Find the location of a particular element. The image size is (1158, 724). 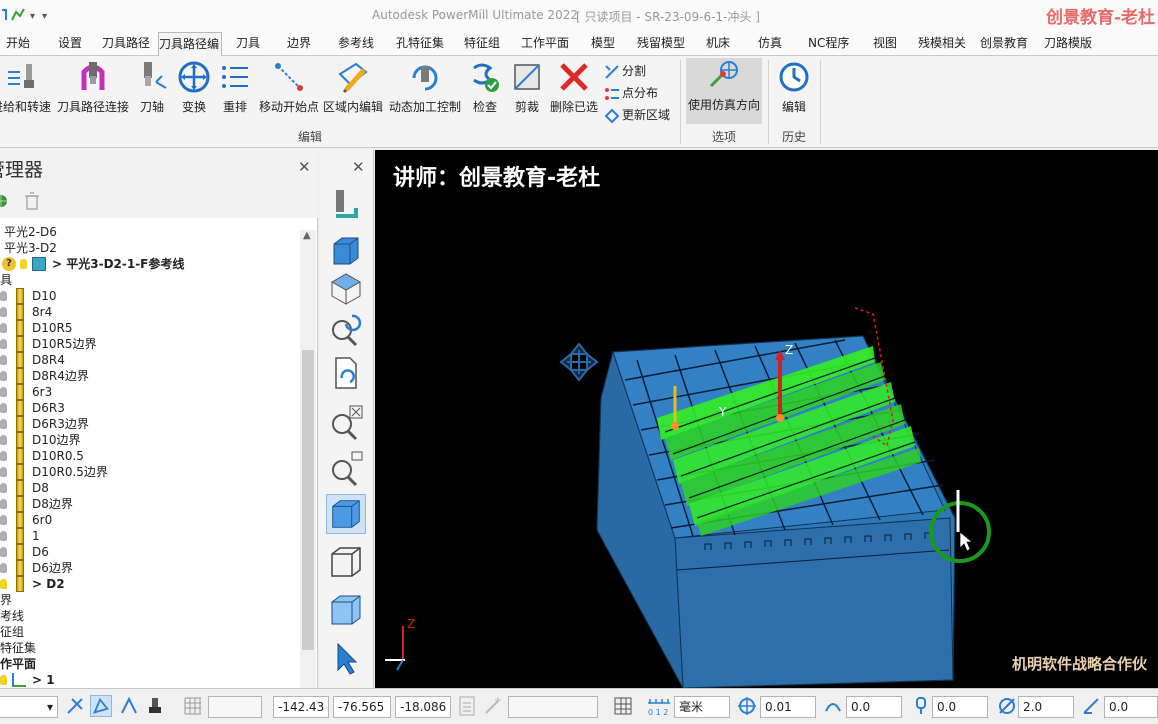

axial-thickness-icon is located at coordinates (921, 706).